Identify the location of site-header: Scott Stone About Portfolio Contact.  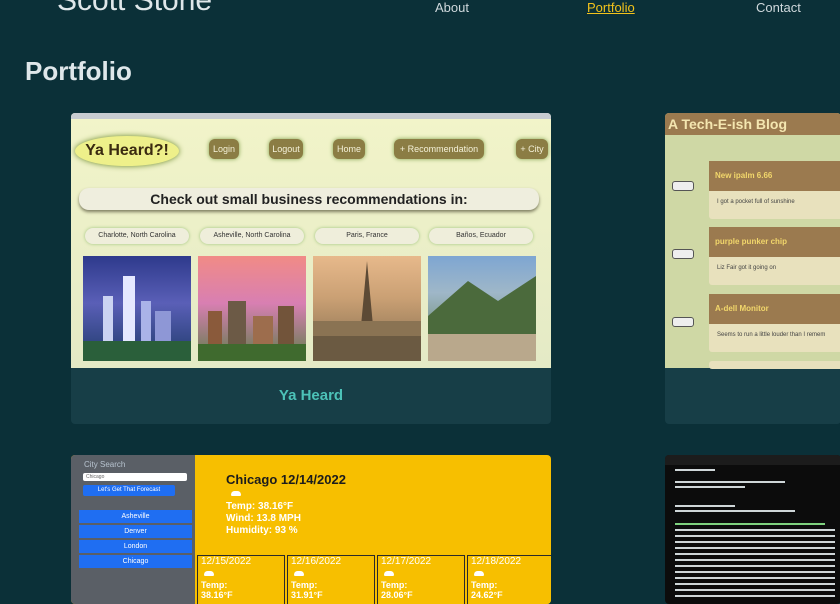
(420, 20).